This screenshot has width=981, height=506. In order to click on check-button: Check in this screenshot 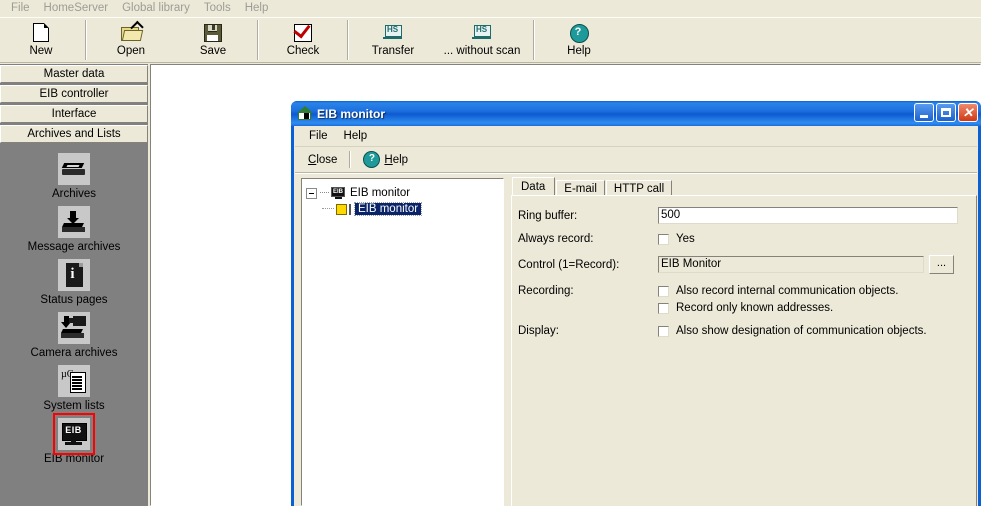, I will do `click(303, 40)`.